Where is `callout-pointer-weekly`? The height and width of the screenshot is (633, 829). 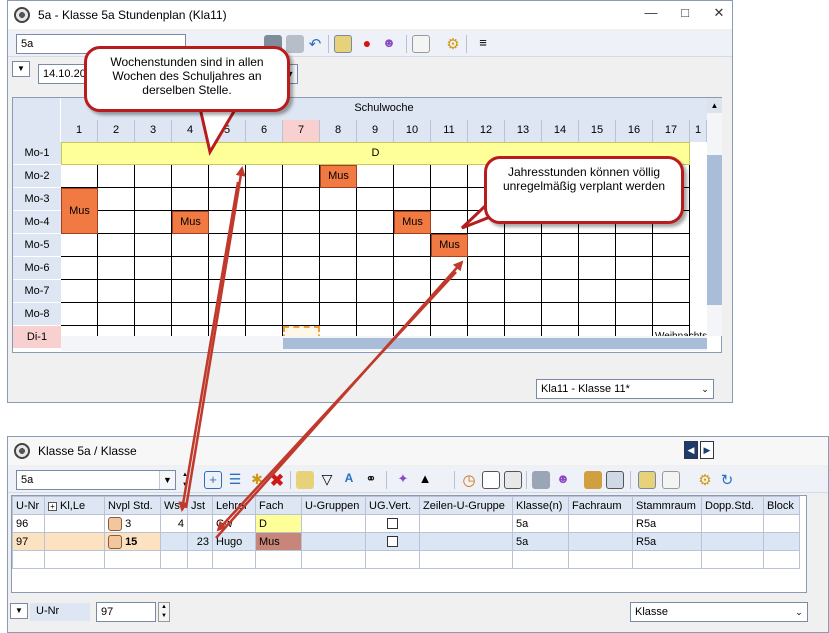 callout-pointer-weekly is located at coordinates (218, 131).